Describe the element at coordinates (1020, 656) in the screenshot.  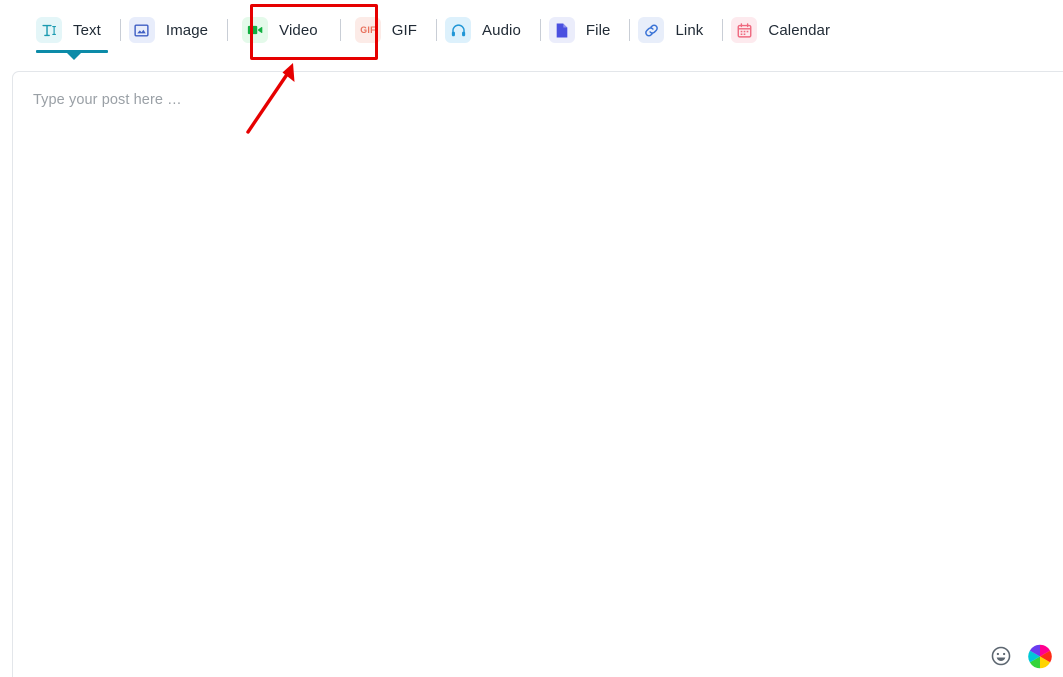
I see `editor-tools` at that location.